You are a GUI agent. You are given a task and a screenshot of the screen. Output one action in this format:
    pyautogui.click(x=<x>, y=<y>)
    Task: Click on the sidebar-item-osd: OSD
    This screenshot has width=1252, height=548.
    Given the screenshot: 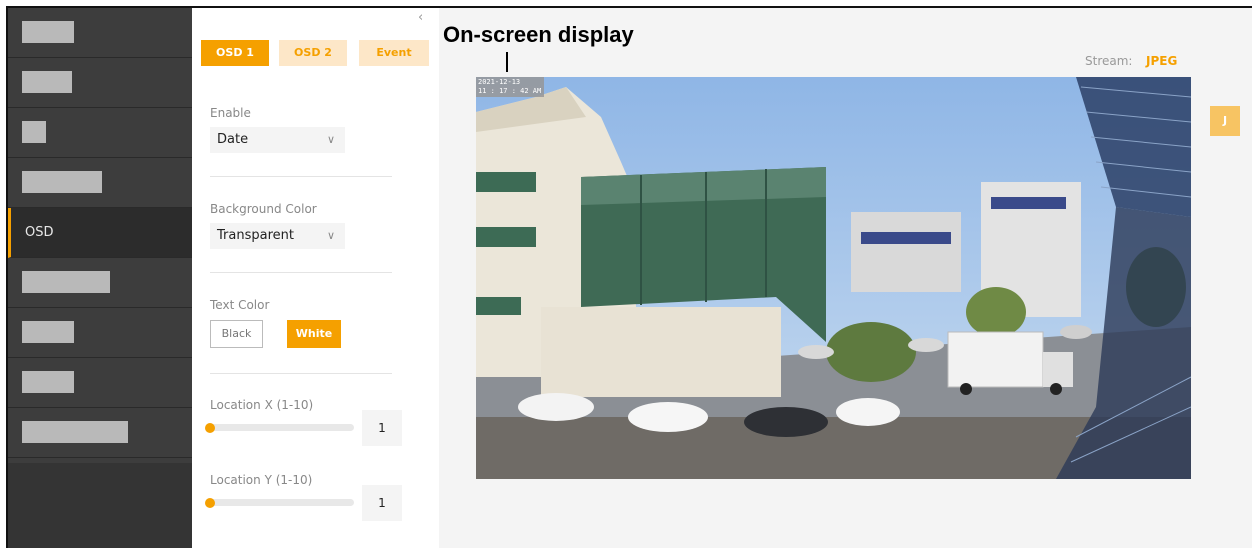 What is the action you would take?
    pyautogui.click(x=100, y=233)
    